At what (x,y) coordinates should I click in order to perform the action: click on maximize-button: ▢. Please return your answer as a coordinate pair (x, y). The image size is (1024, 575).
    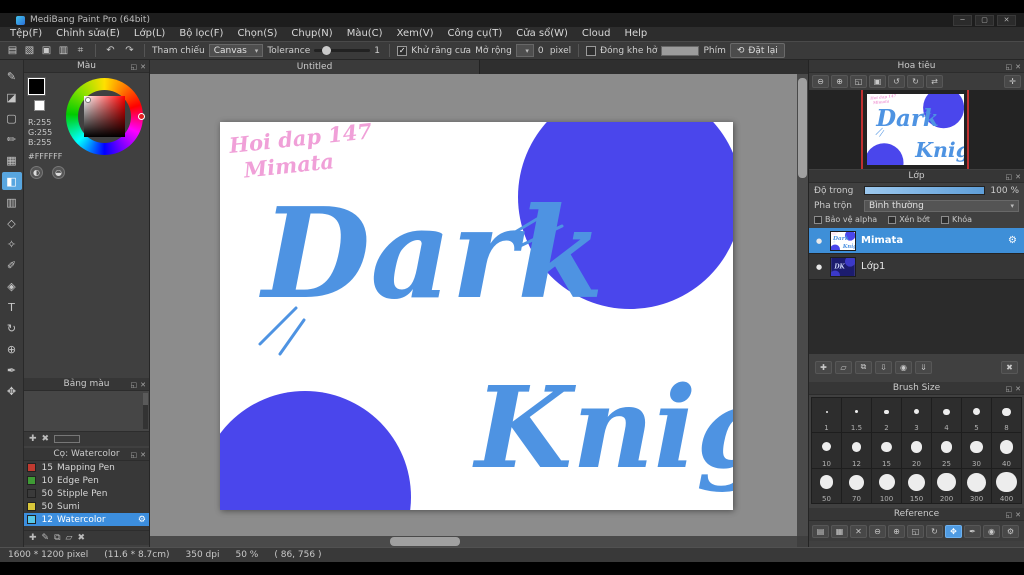
    Looking at the image, I should click on (984, 20).